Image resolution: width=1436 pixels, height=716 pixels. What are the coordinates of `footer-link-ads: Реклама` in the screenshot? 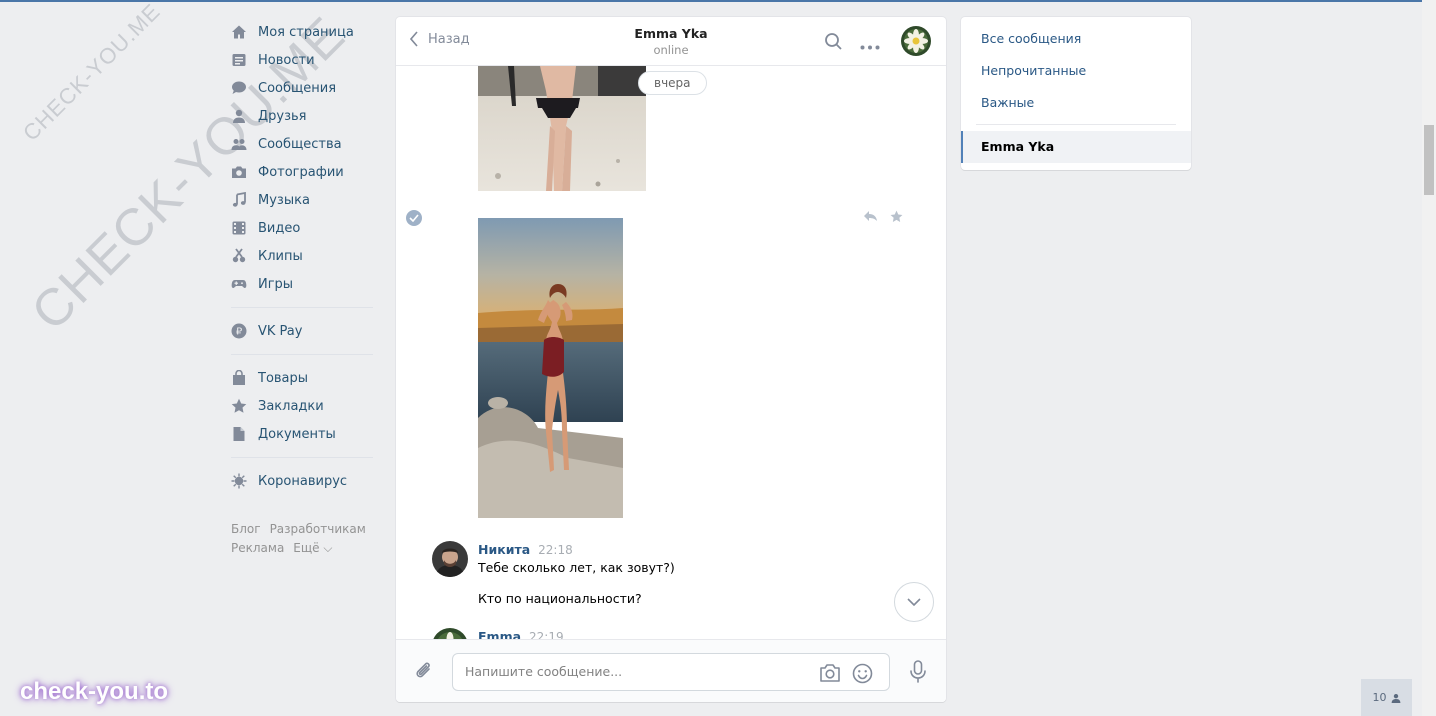 It's located at (257, 548).